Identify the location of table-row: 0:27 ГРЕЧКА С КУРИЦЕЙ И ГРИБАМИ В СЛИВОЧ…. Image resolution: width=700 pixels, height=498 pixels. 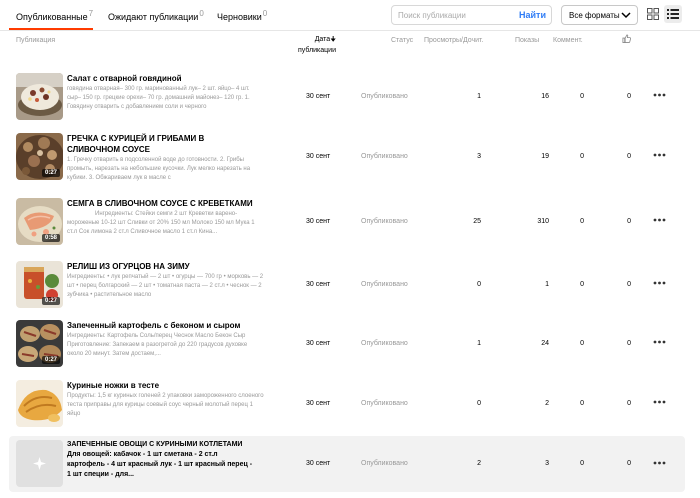
(347, 160).